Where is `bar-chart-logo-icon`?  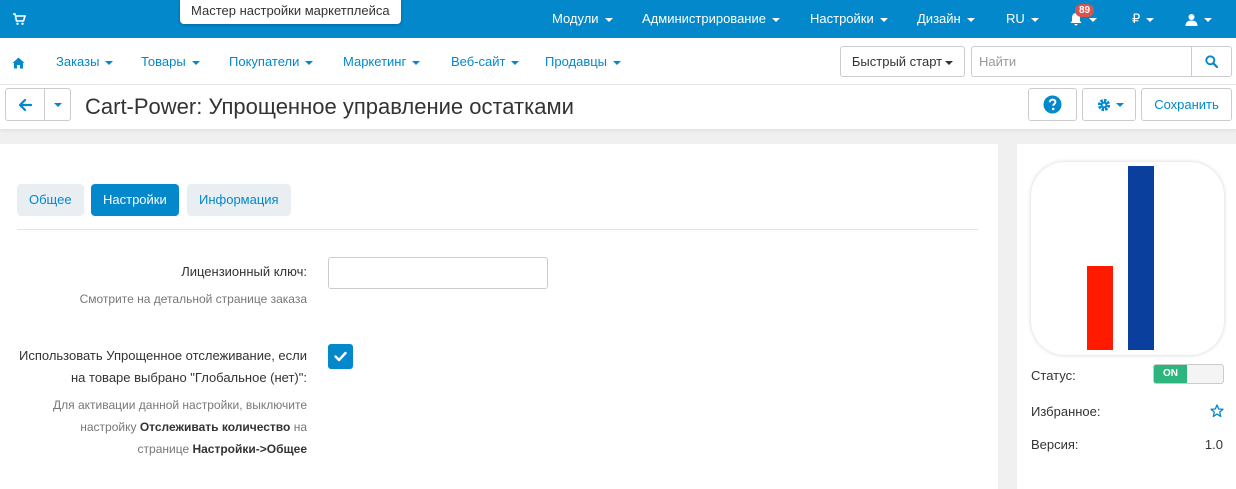 bar-chart-logo-icon is located at coordinates (1120, 258).